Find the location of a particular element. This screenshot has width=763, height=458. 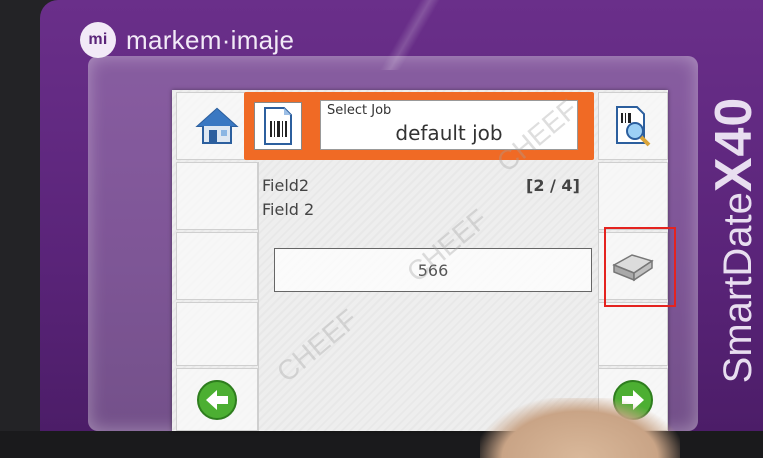

preview-button is located at coordinates (633, 126).